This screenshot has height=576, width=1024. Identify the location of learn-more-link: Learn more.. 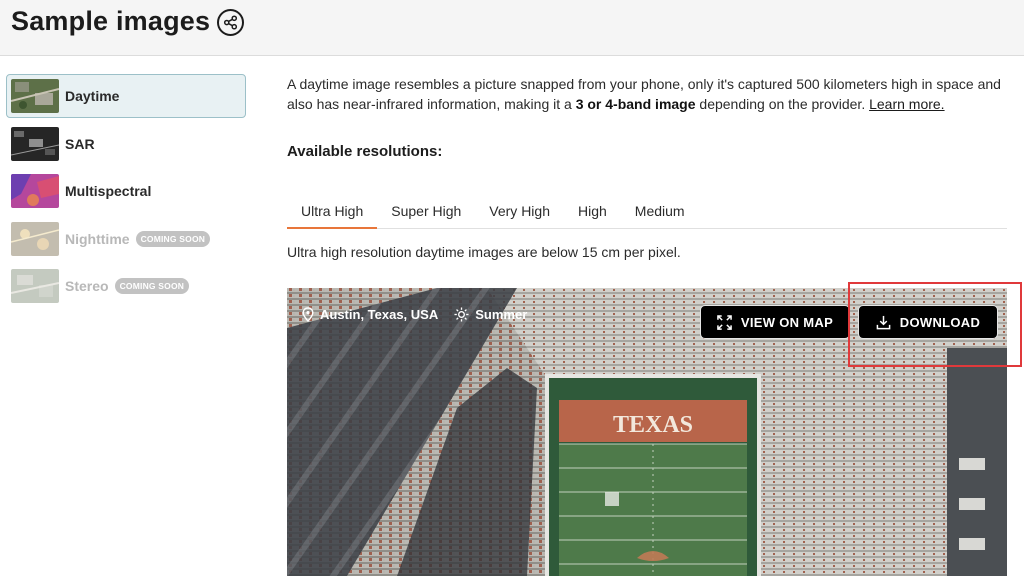
(906, 104).